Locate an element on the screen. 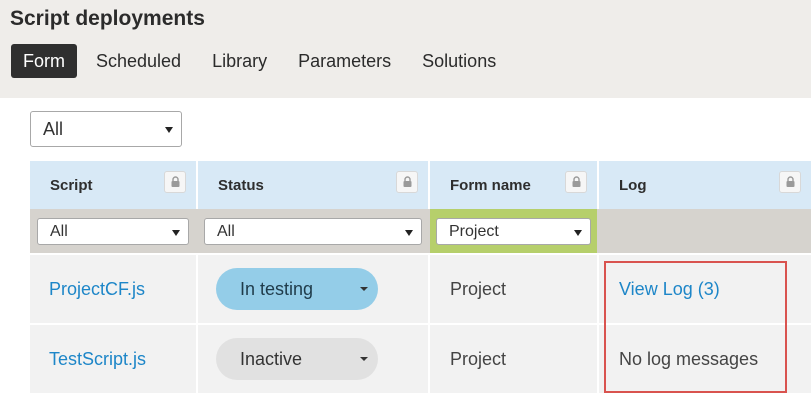 The image size is (811, 395). column-header-label: Script is located at coordinates (71, 185).